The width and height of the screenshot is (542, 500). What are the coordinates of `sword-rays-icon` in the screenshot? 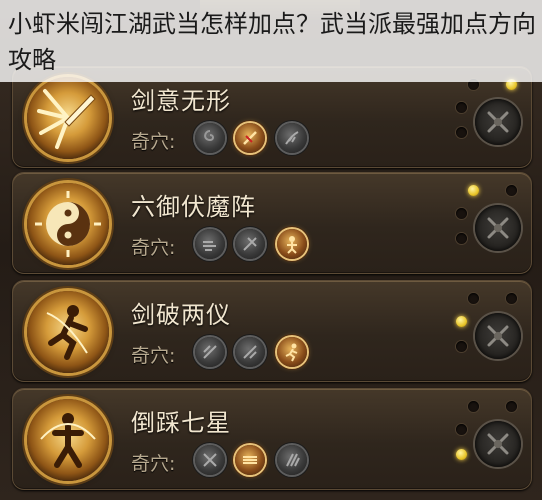 It's located at (68, 118).